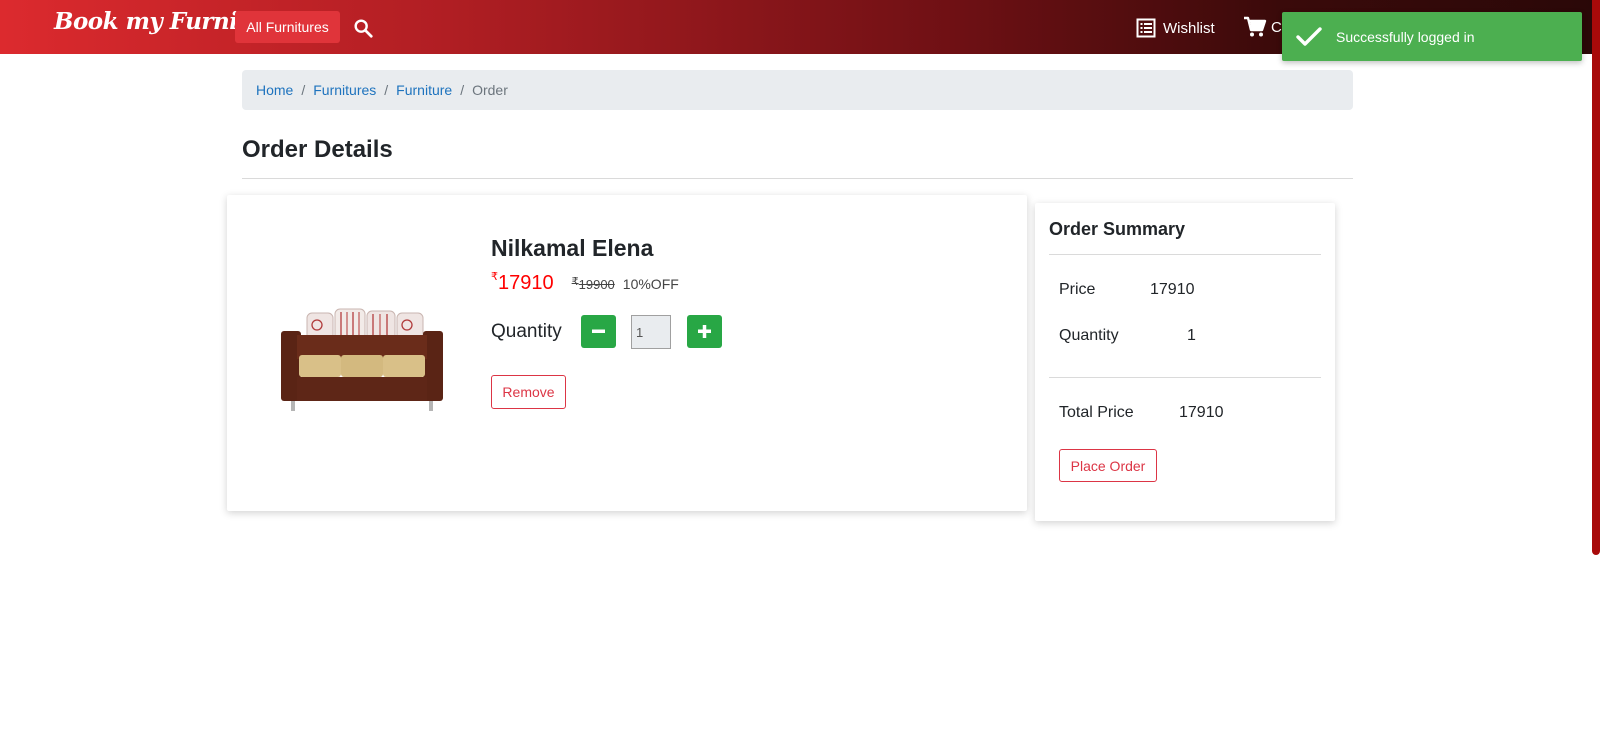 The height and width of the screenshot is (745, 1600). Describe the element at coordinates (287, 27) in the screenshot. I see `all-furnitures-button: All Furnitures` at that location.